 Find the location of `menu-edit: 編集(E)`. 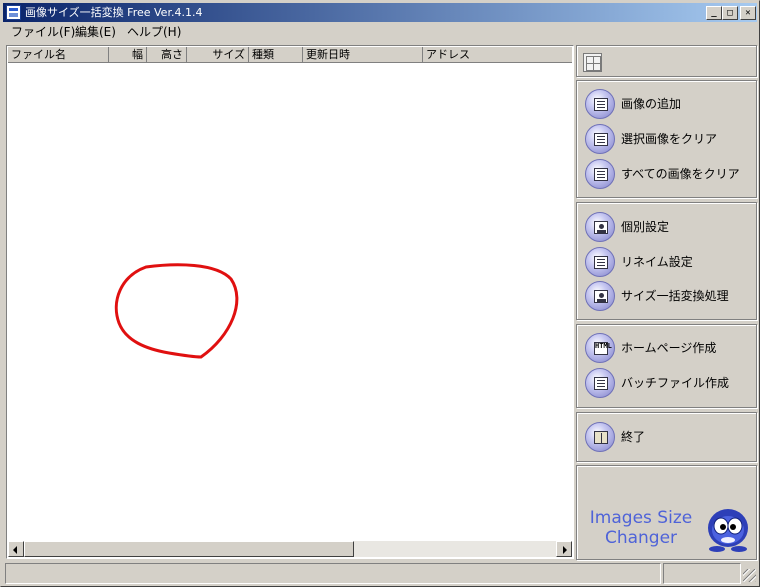

menu-edit: 編集(E) is located at coordinates (95, 32).